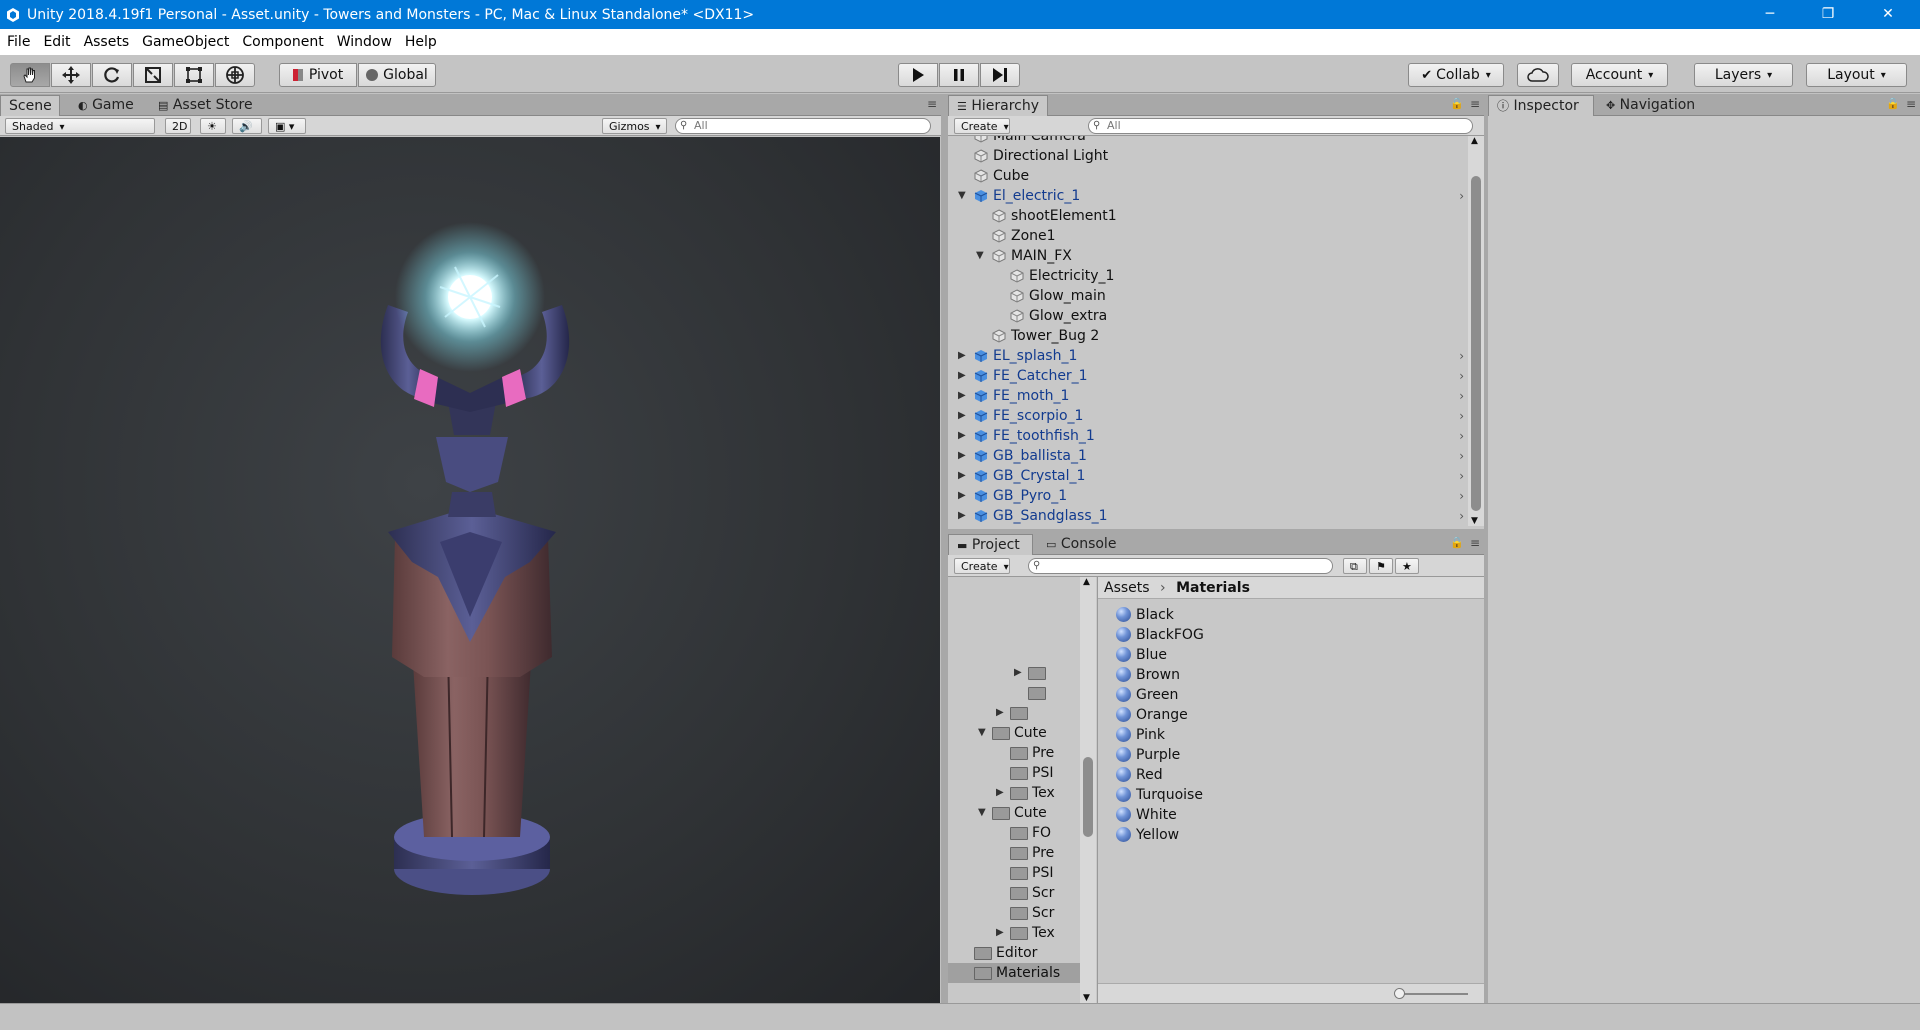  I want to click on pivot-toggle: Pivot, so click(318, 75).